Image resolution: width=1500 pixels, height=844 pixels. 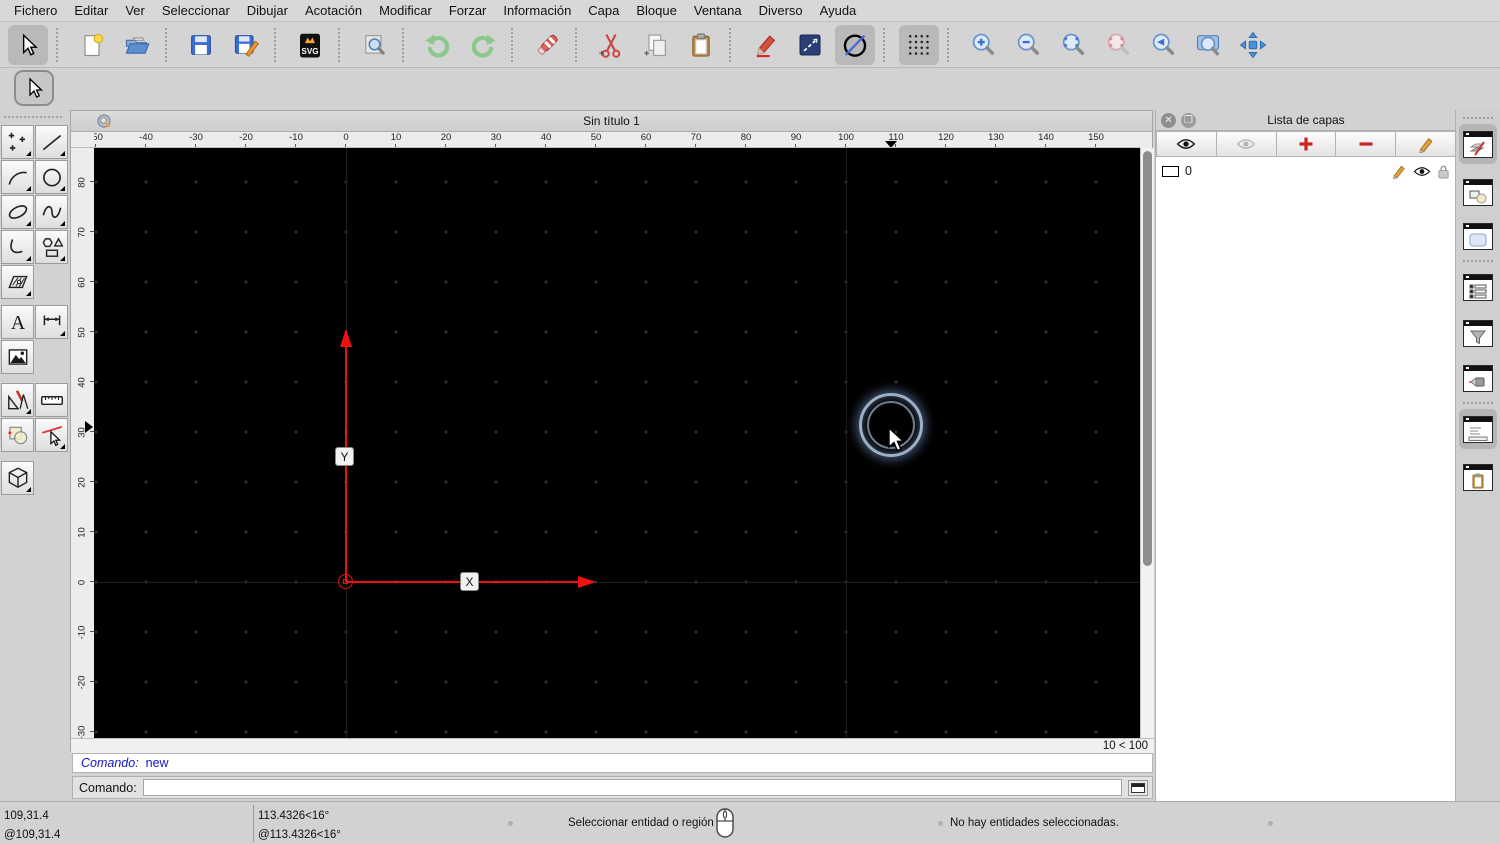 What do you see at coordinates (51, 177) in the screenshot?
I see `circle-tool-button` at bounding box center [51, 177].